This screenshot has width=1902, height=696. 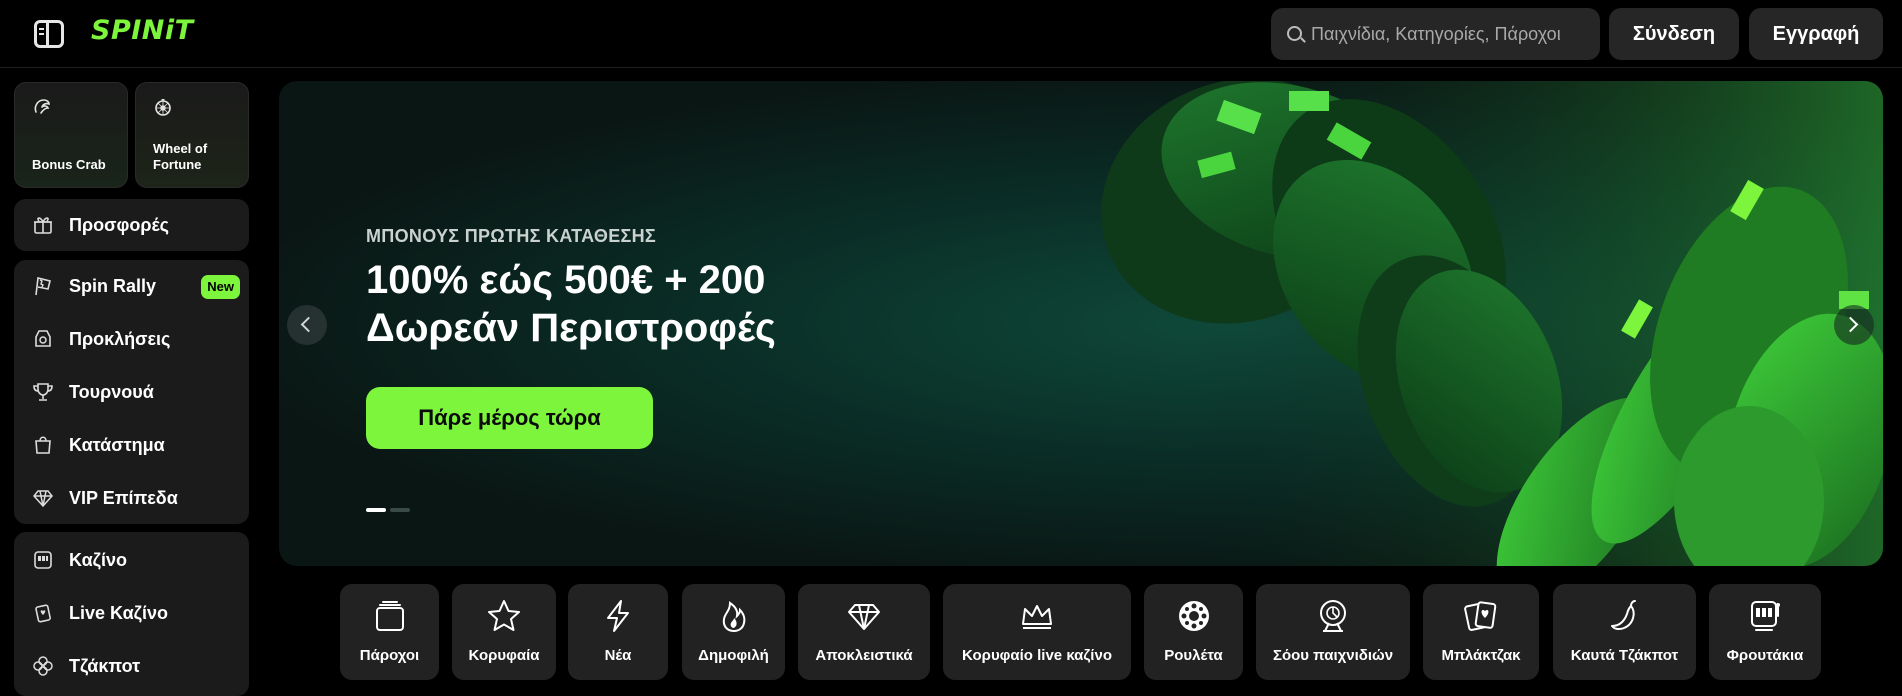 I want to click on game-show-wheel-icon, so click(x=1333, y=616).